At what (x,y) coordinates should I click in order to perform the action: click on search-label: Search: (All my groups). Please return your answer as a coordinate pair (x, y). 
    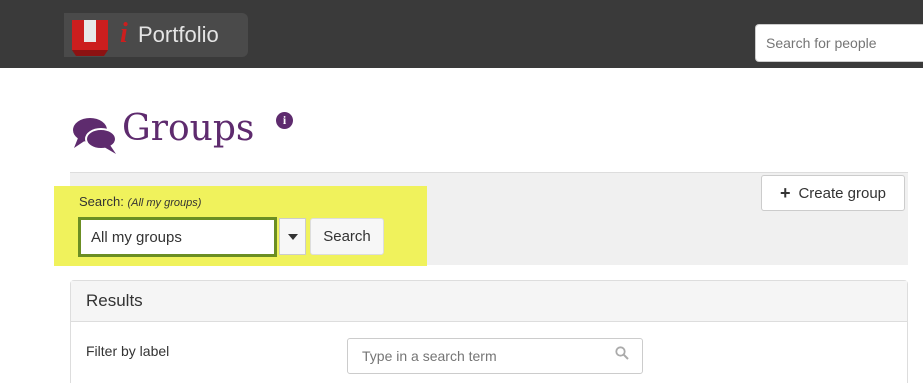
    Looking at the image, I should click on (140, 201).